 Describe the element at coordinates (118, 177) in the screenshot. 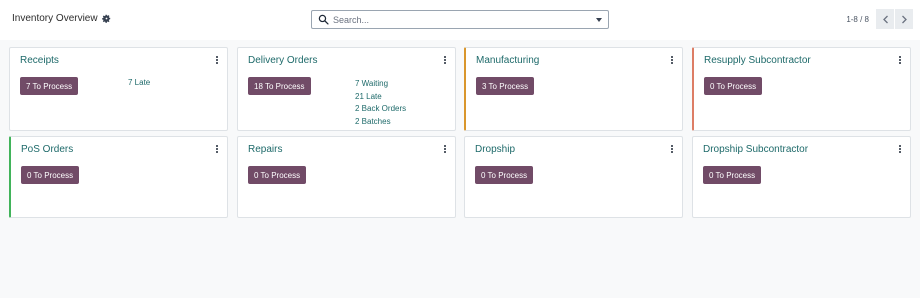

I see `card-pos-orders: PoS Orders 0 To Process` at that location.